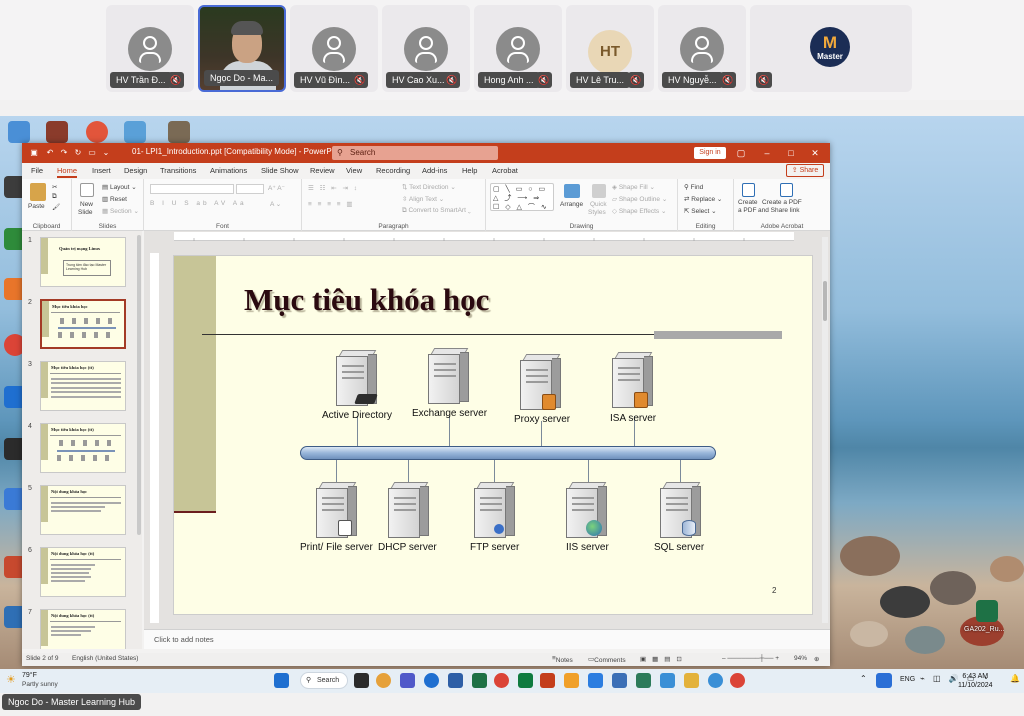 The image size is (1024, 716). What do you see at coordinates (815, 153) in the screenshot?
I see `close-icon: ✕` at bounding box center [815, 153].